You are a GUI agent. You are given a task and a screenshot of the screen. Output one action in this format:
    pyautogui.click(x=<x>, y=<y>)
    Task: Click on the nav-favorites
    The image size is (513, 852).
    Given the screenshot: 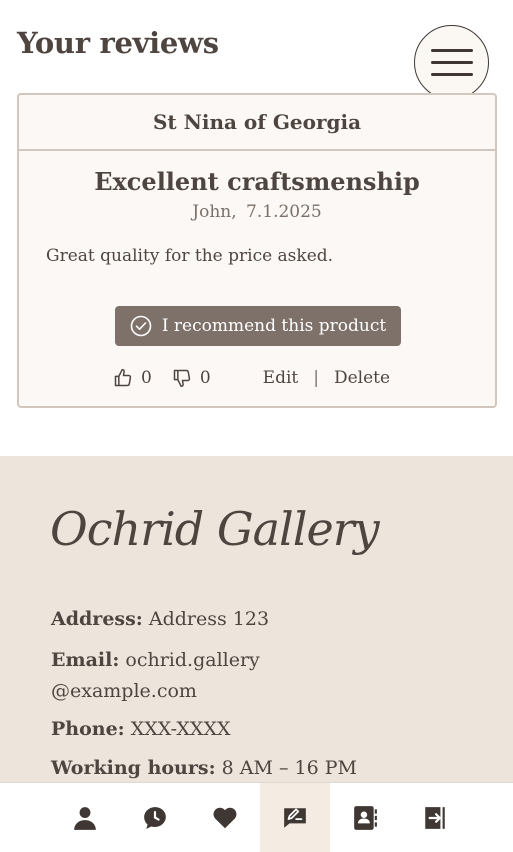 What is the action you would take?
    pyautogui.click(x=225, y=817)
    